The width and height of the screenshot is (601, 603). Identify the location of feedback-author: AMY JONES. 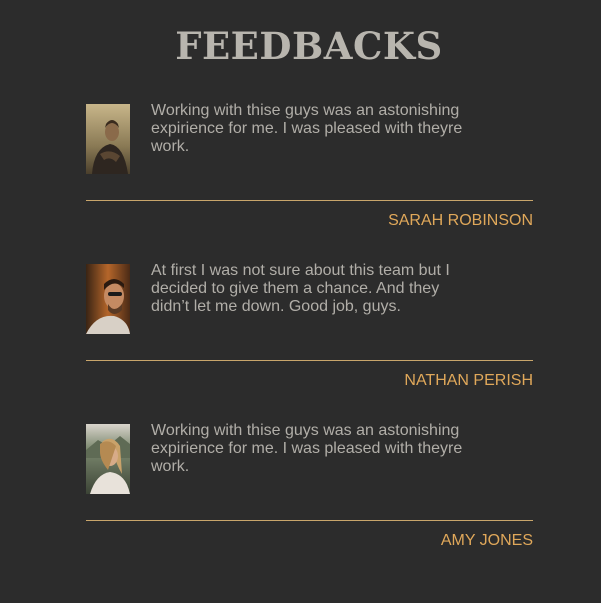
(486, 540).